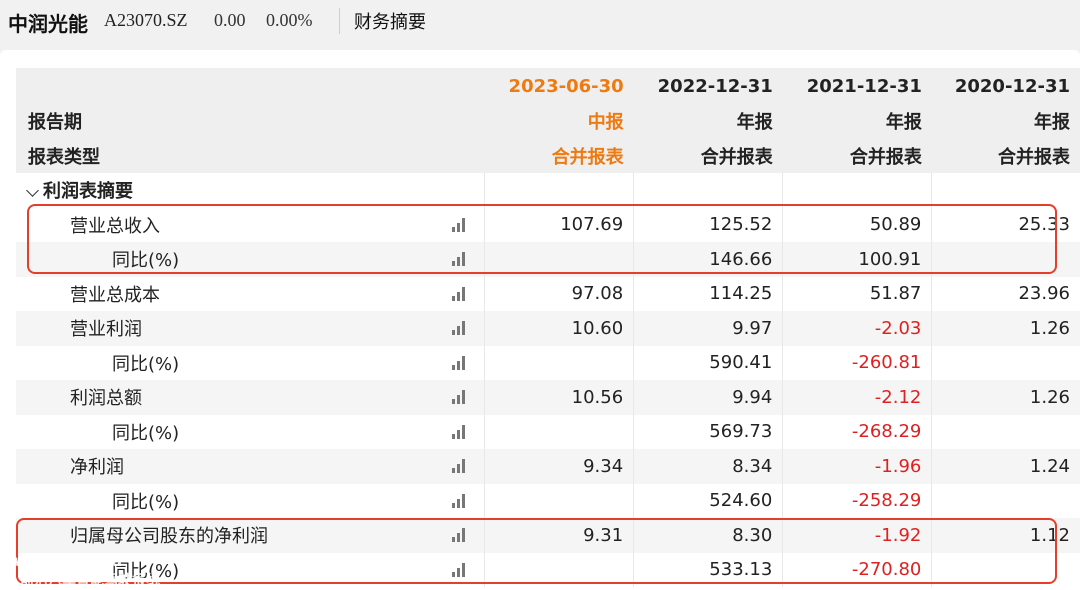 The width and height of the screenshot is (1080, 590). I want to click on value-cell: 100.91, so click(857, 259).